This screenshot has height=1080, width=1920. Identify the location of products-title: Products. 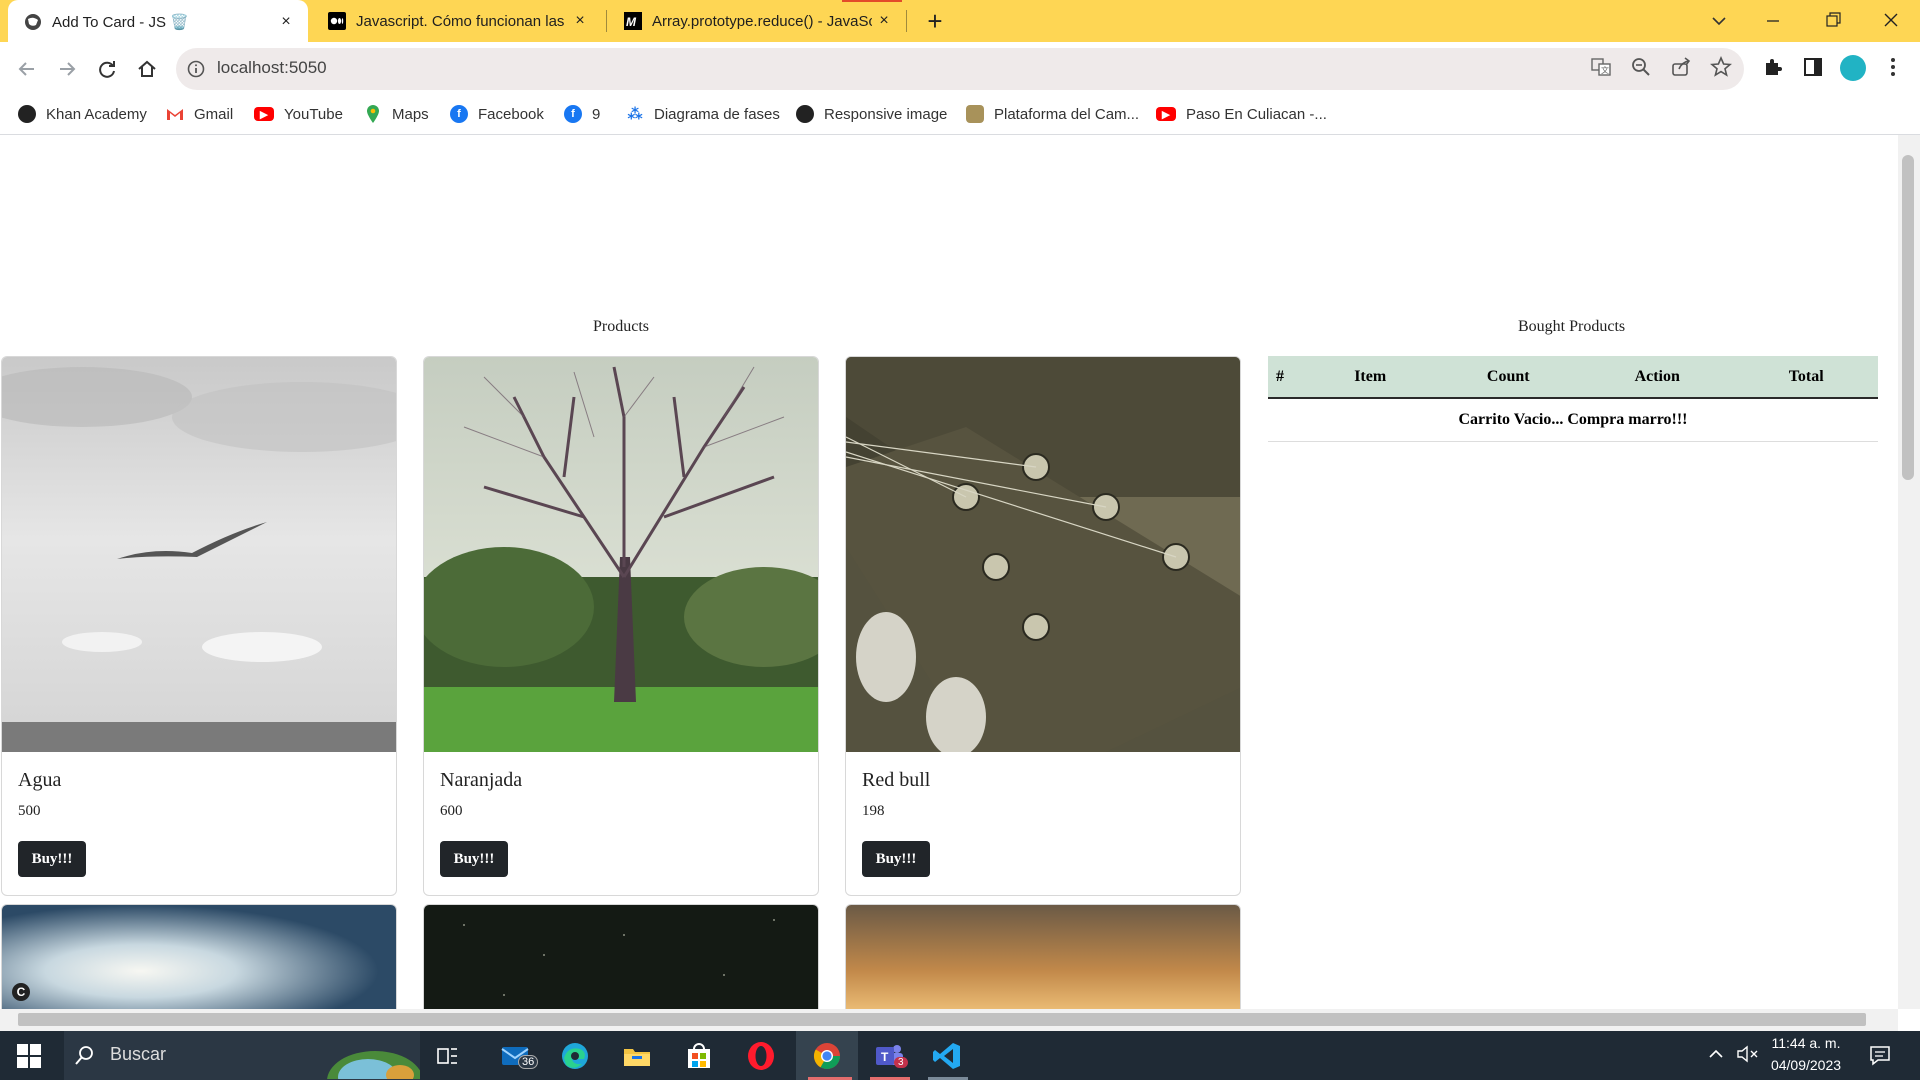
(621, 326).